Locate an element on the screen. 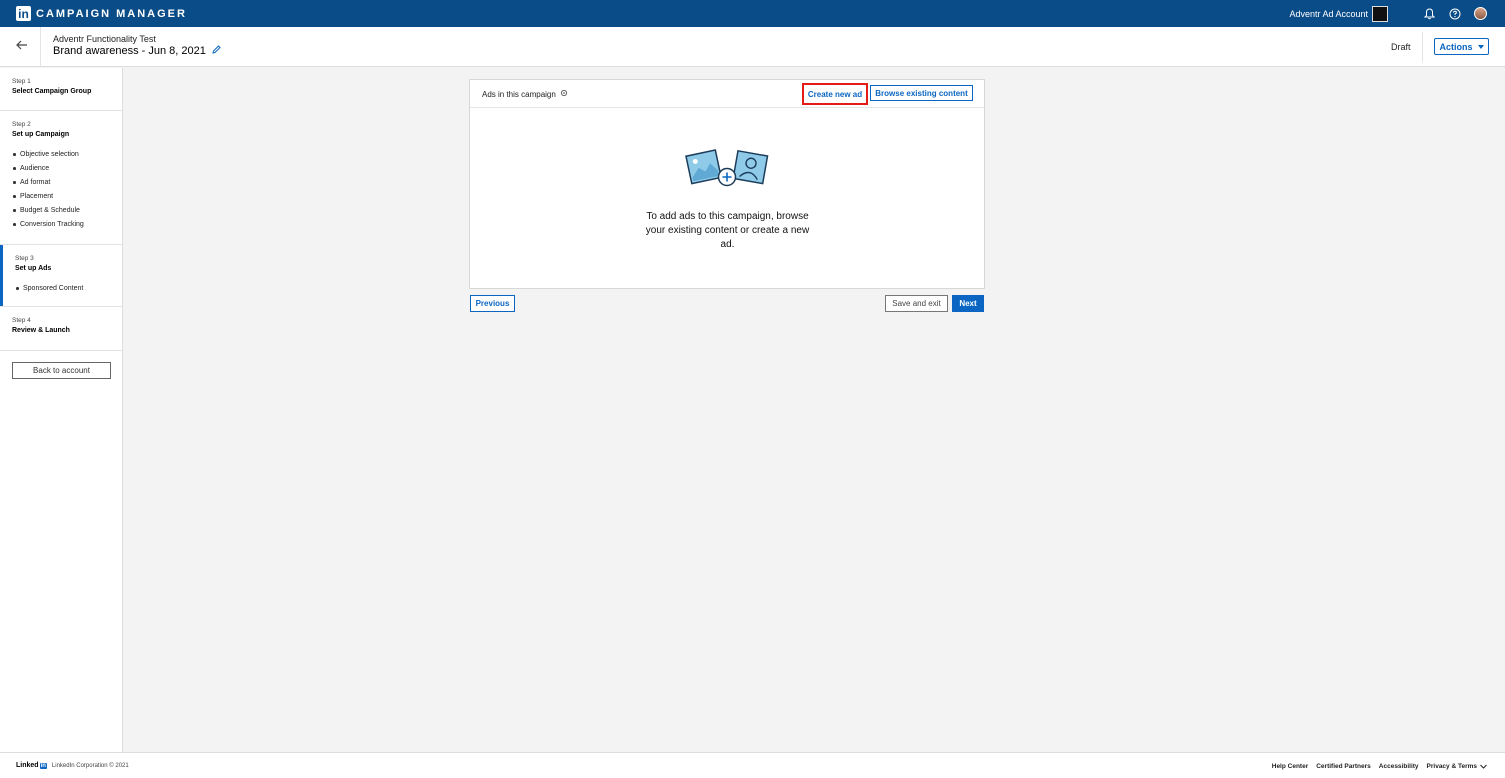 The width and height of the screenshot is (1505, 778). footer-logo-text: Linked is located at coordinates (27, 765).